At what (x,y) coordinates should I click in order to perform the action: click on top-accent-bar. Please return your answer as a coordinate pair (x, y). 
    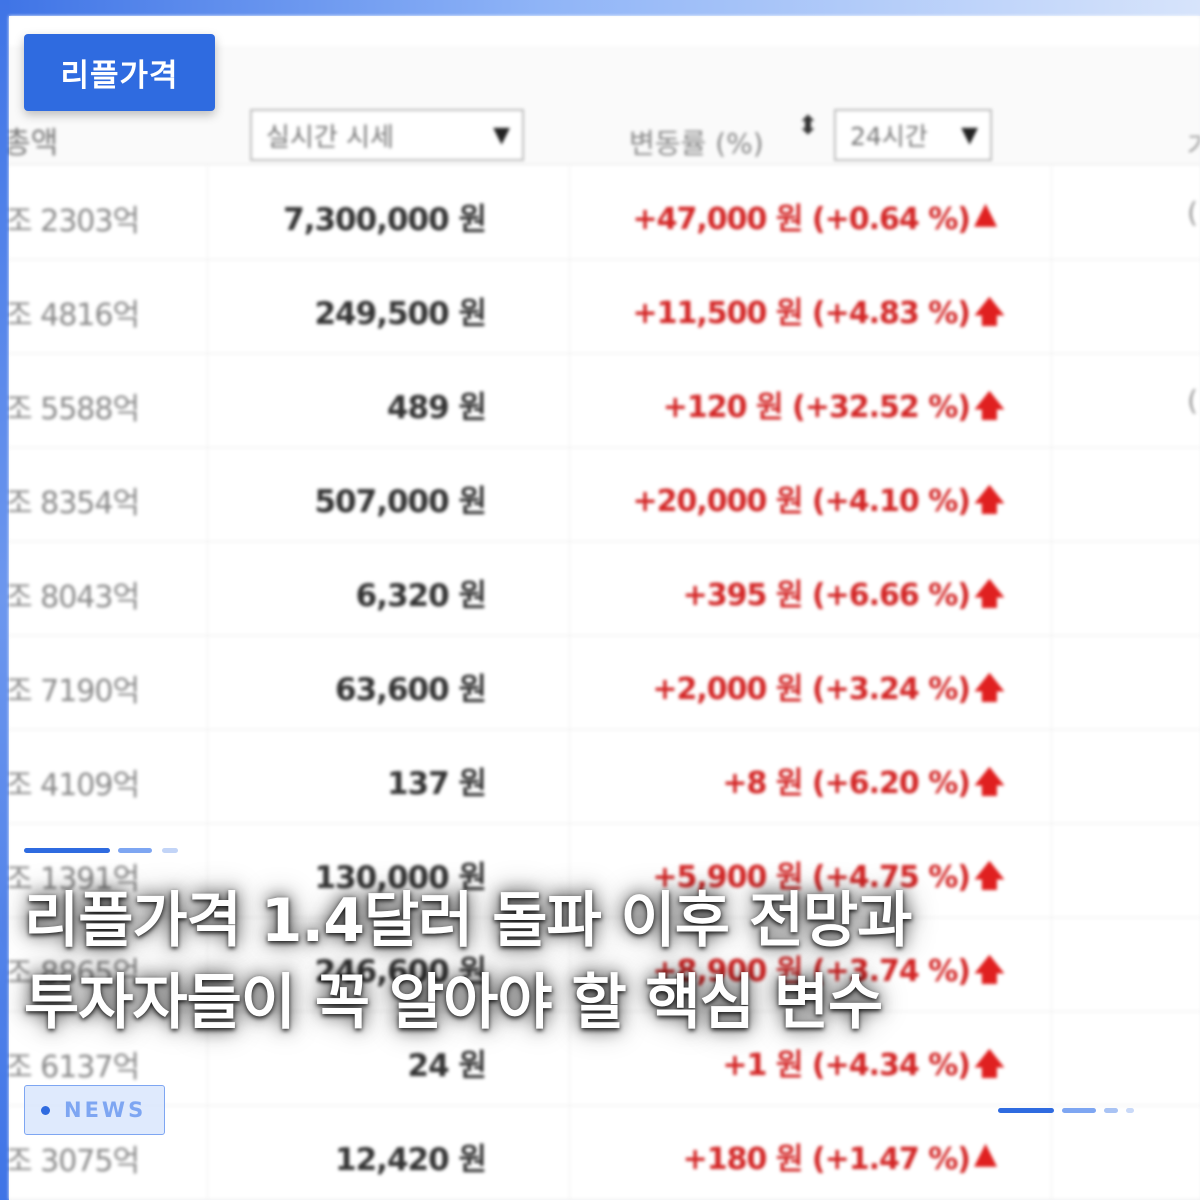
    Looking at the image, I should click on (600, 8).